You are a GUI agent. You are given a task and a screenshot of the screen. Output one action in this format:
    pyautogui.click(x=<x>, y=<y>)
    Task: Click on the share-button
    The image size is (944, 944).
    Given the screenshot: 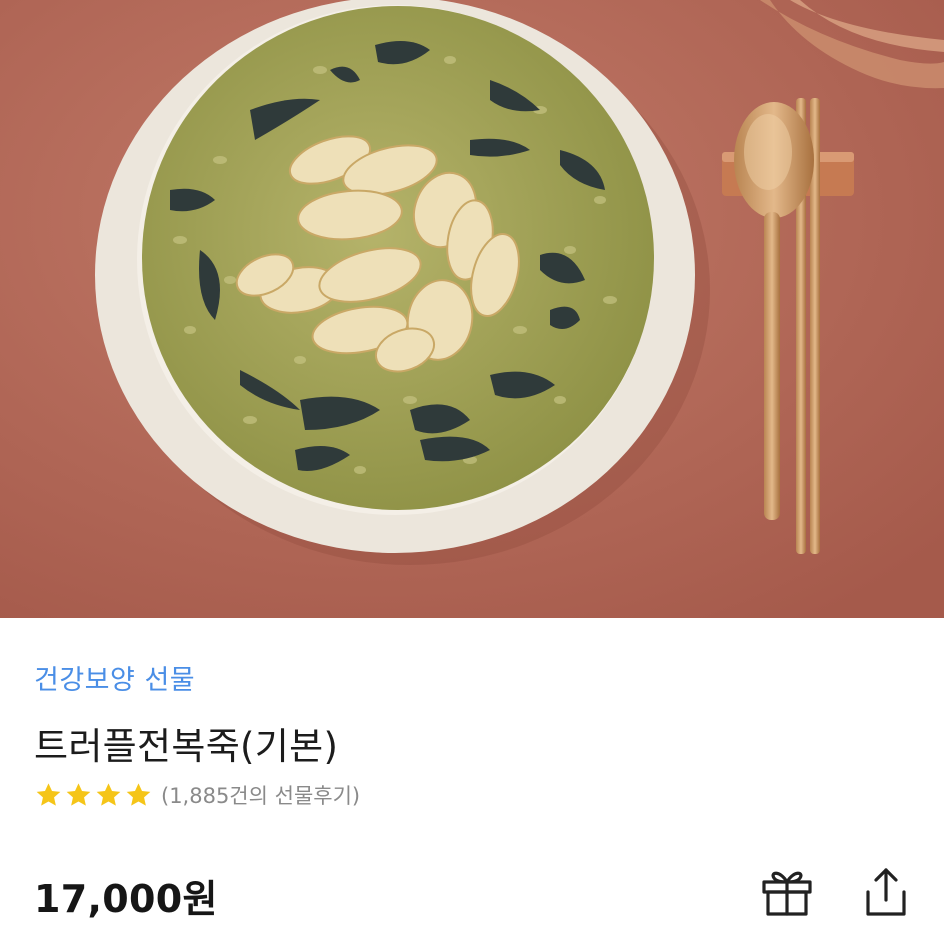 What is the action you would take?
    pyautogui.click(x=886, y=891)
    